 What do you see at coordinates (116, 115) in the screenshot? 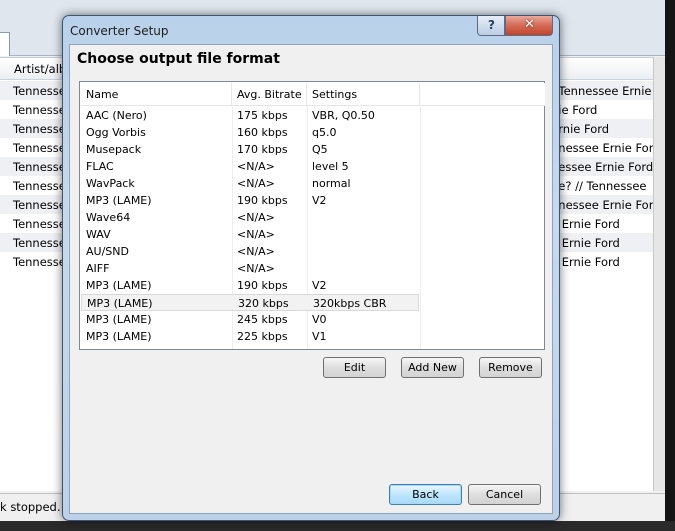
I see `format-name: AAC (Nero)` at bounding box center [116, 115].